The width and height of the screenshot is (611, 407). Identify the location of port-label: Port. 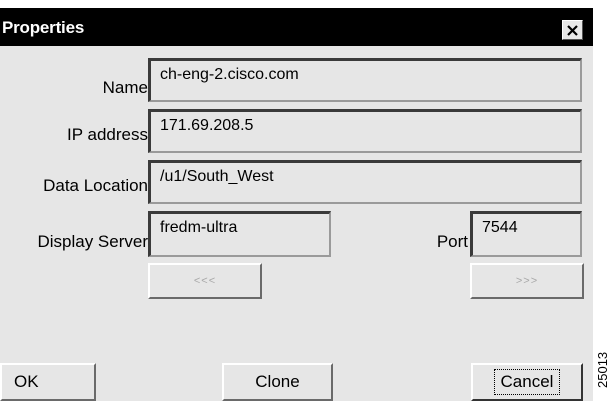
(452, 241).